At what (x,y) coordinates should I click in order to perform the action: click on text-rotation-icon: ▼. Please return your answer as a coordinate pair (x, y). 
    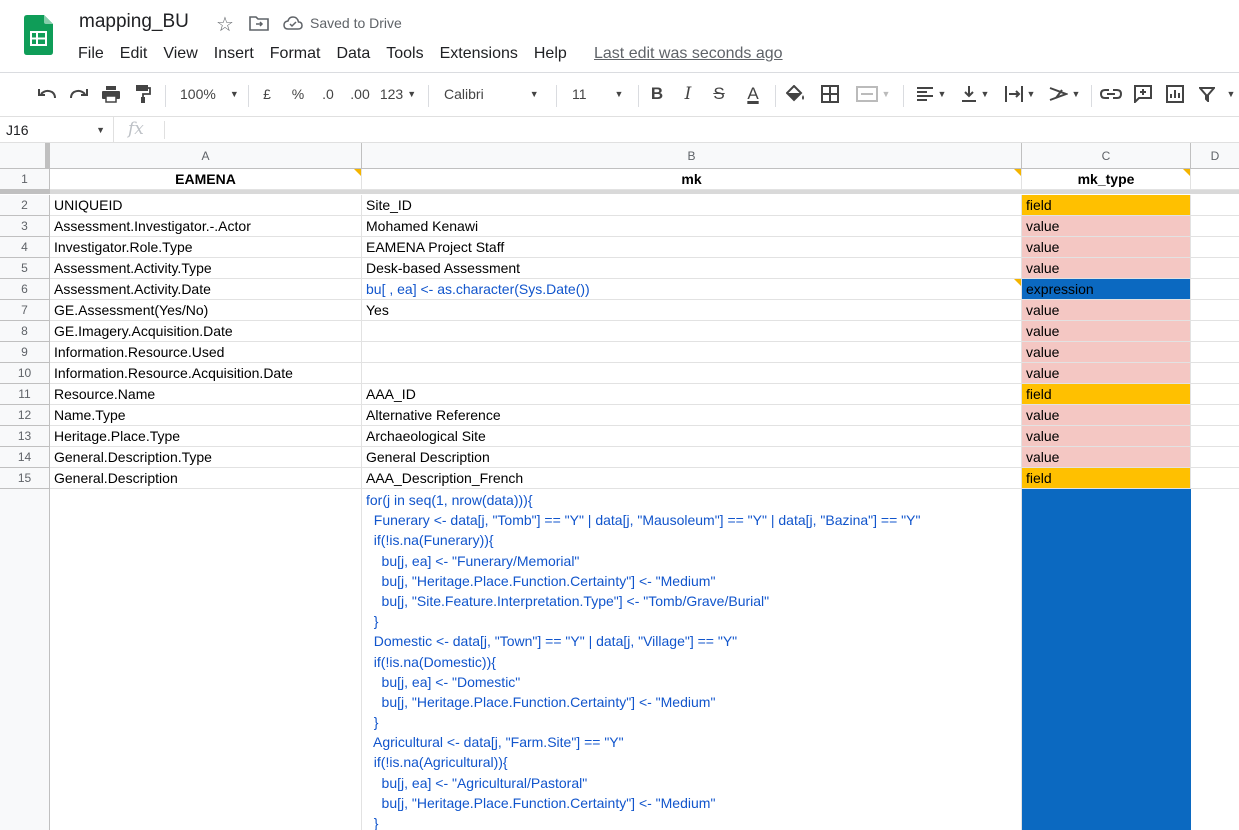
    Looking at the image, I should click on (1064, 94).